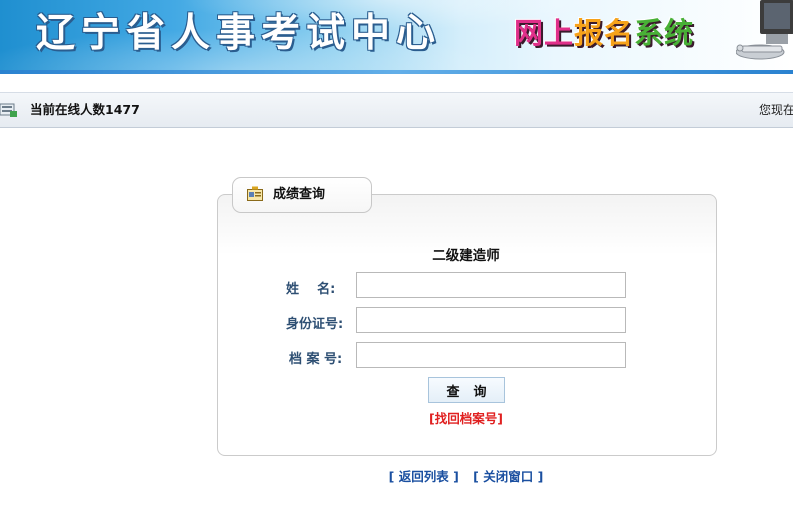  I want to click on system-title: 网上报名系统, so click(604, 33).